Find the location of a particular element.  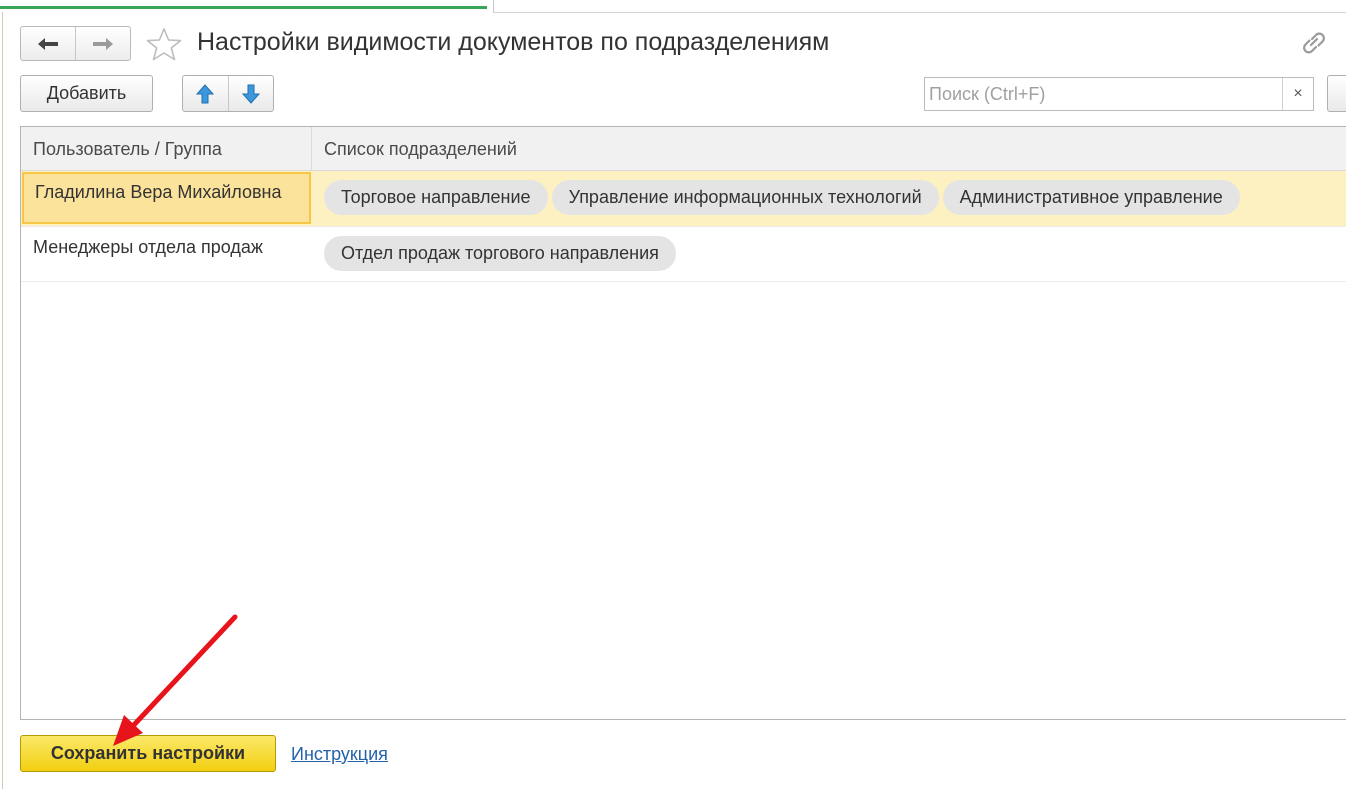

user-cell: Менеджеры отдела продаж is located at coordinates (166, 254).